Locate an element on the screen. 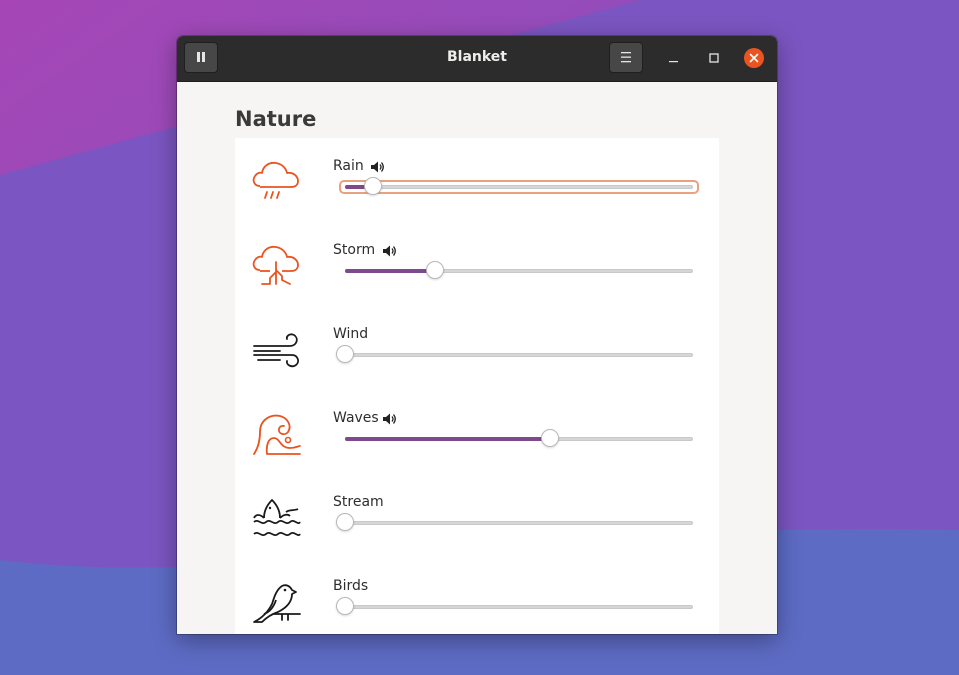 The image size is (959, 675). minimize-icon is located at coordinates (673, 62).